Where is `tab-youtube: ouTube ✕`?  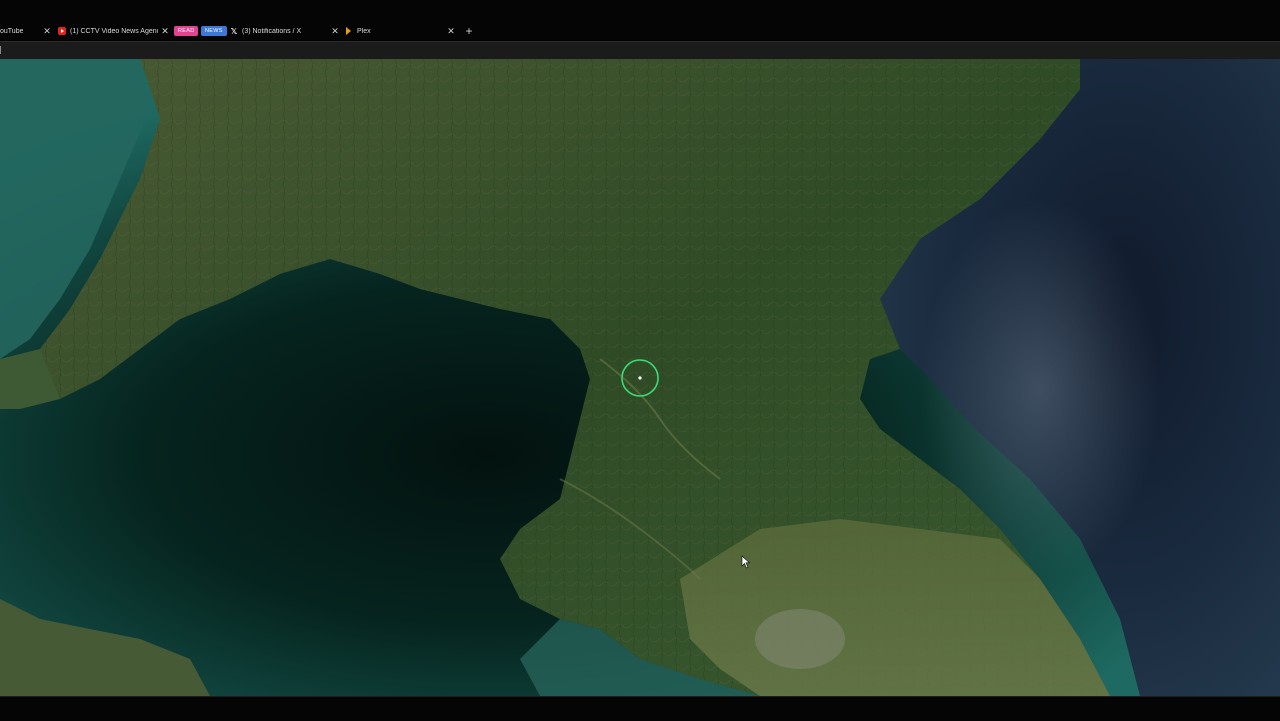
tab-youtube: ouTube ✕ is located at coordinates (26, 31).